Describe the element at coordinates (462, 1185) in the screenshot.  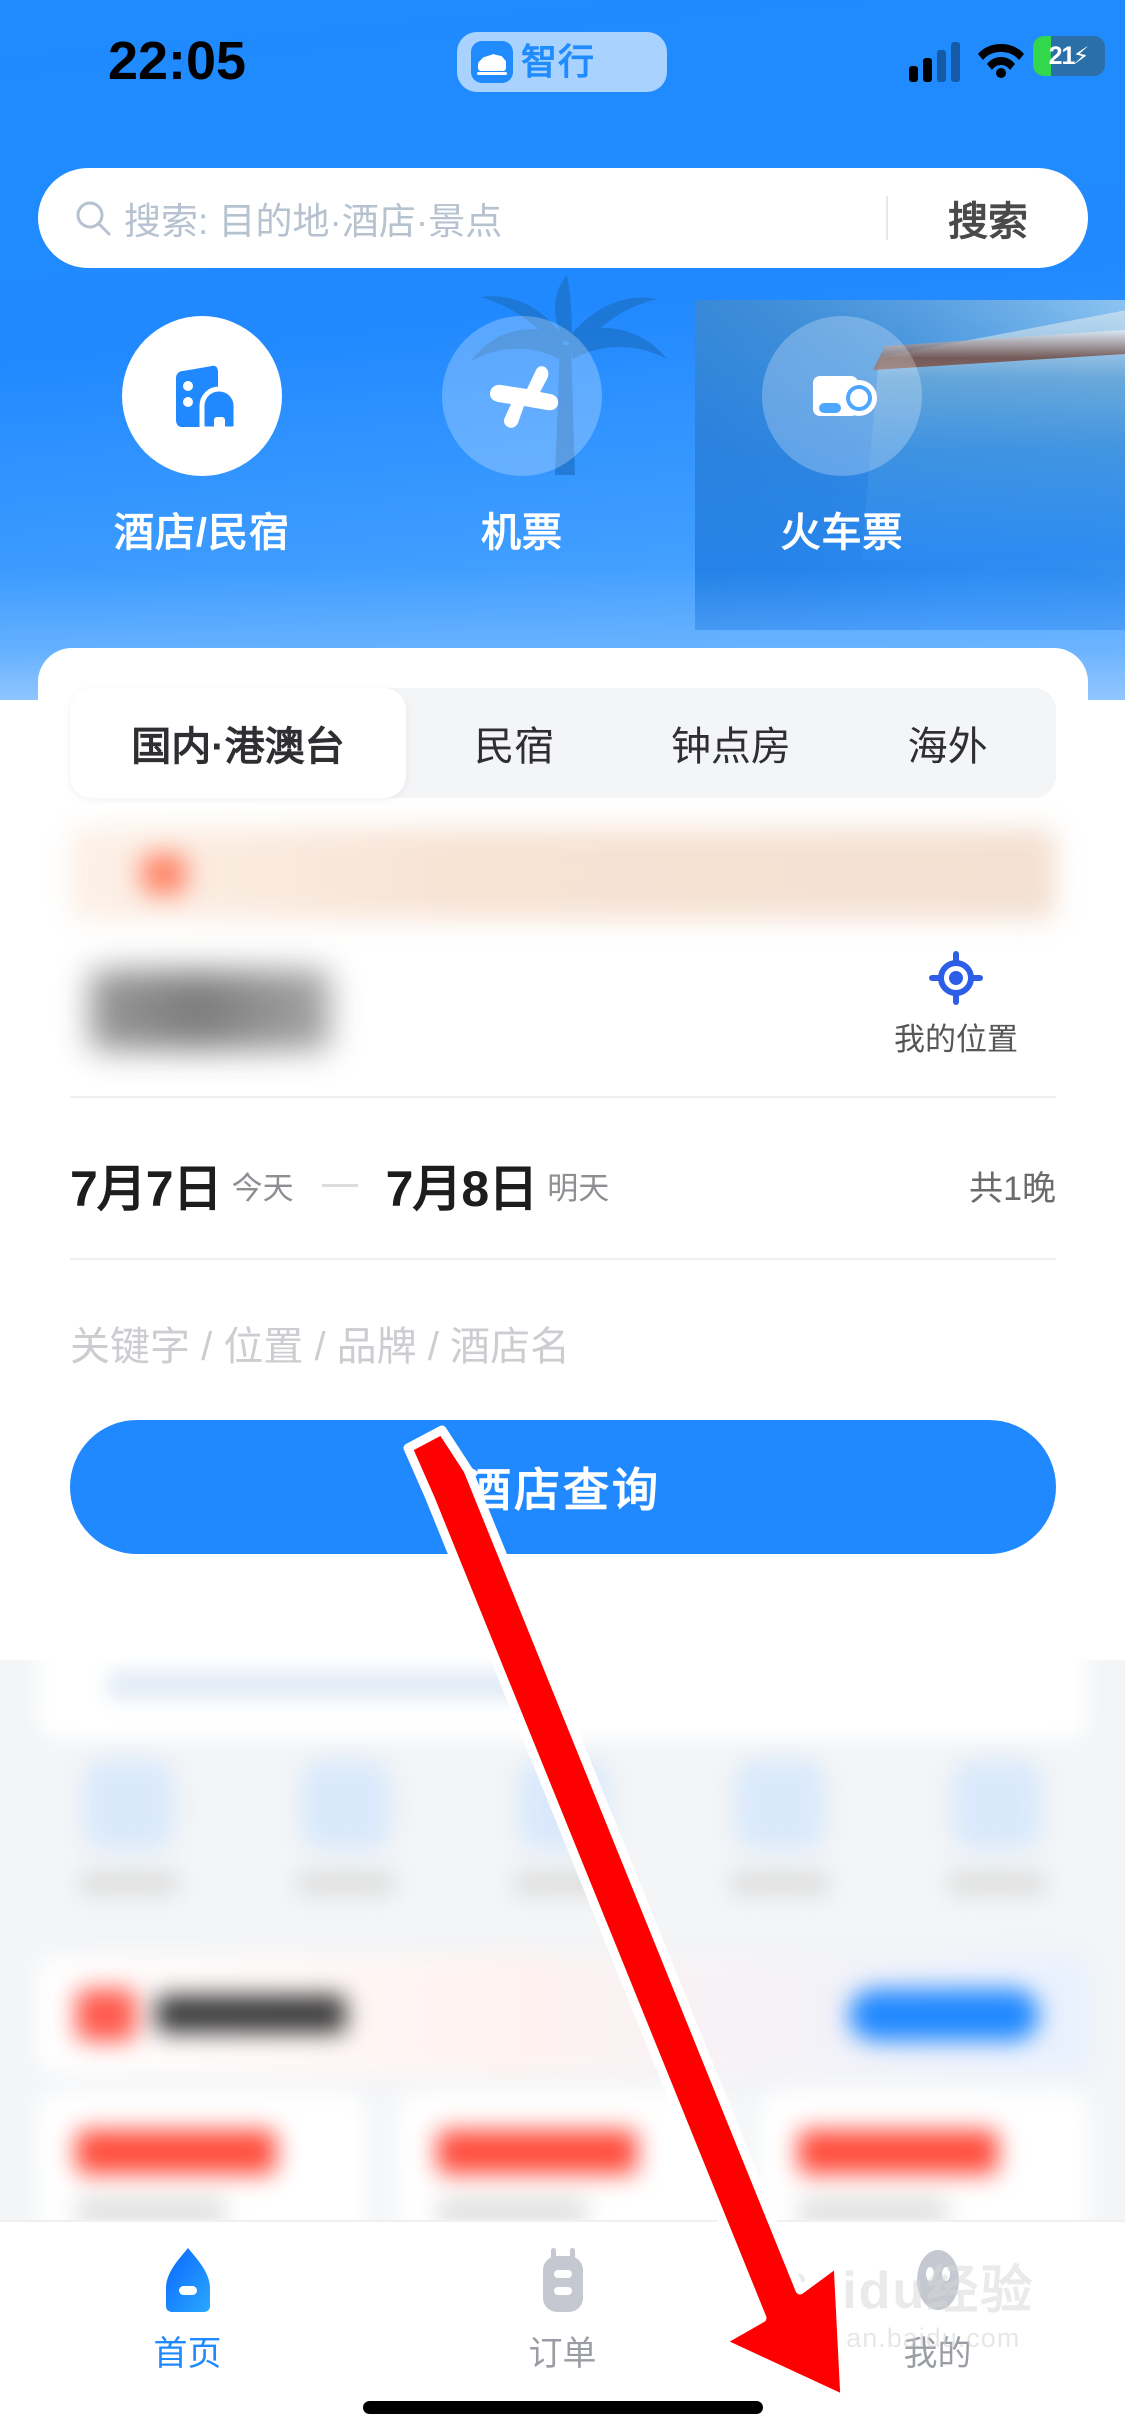
I see `checkout-date: 7月8日` at that location.